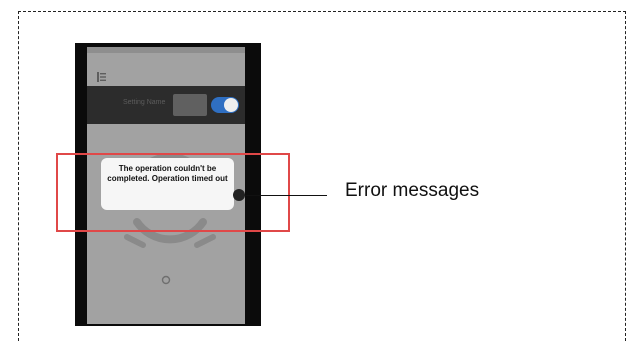  I want to click on small-icon, so click(166, 278).